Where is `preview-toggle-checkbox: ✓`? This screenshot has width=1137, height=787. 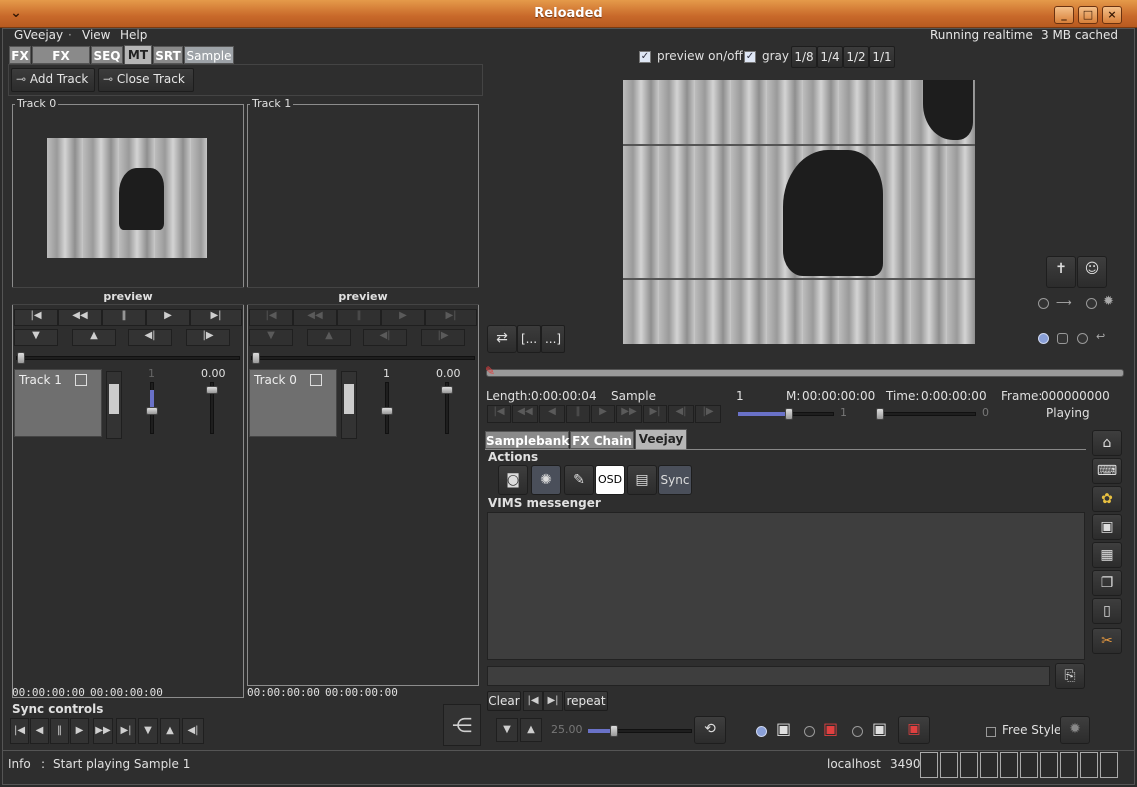 preview-toggle-checkbox: ✓ is located at coordinates (645, 57).